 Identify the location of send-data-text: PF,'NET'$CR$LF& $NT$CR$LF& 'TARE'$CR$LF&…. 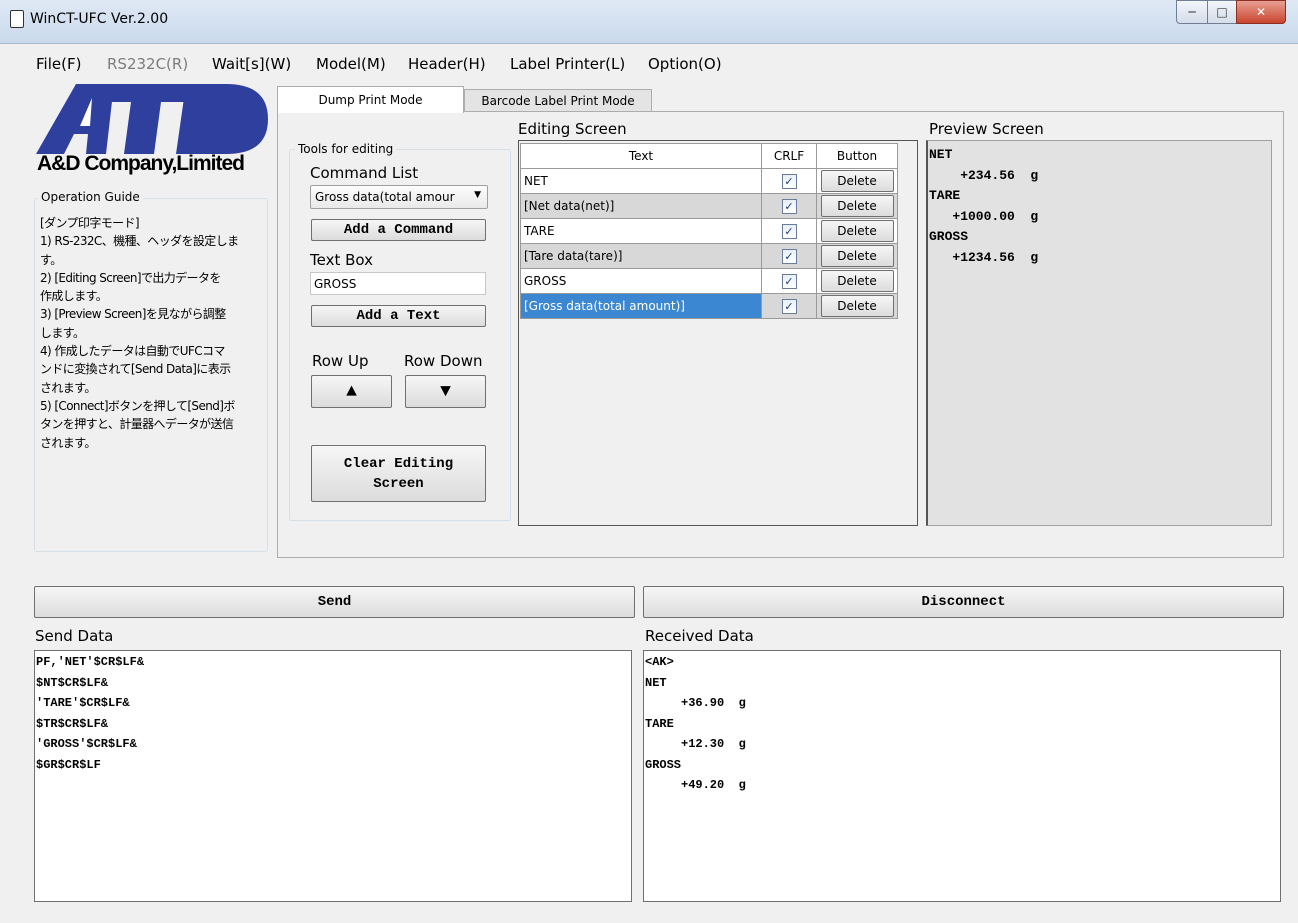
(90, 713).